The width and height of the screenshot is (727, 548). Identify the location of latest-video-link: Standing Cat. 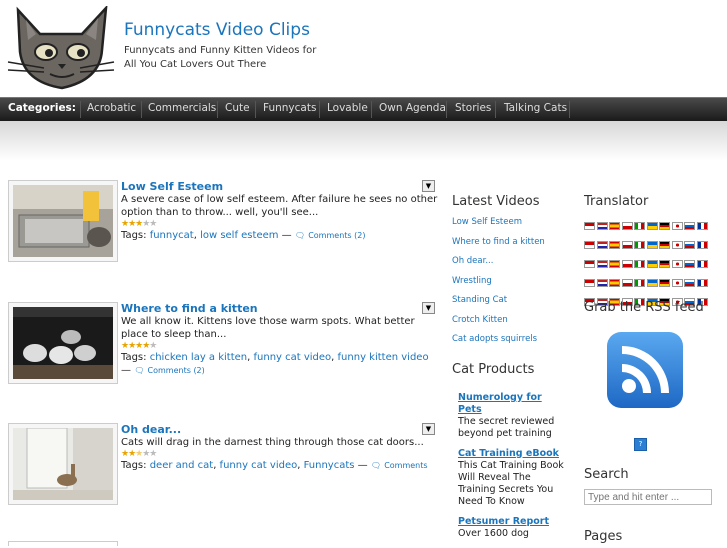
(512, 301).